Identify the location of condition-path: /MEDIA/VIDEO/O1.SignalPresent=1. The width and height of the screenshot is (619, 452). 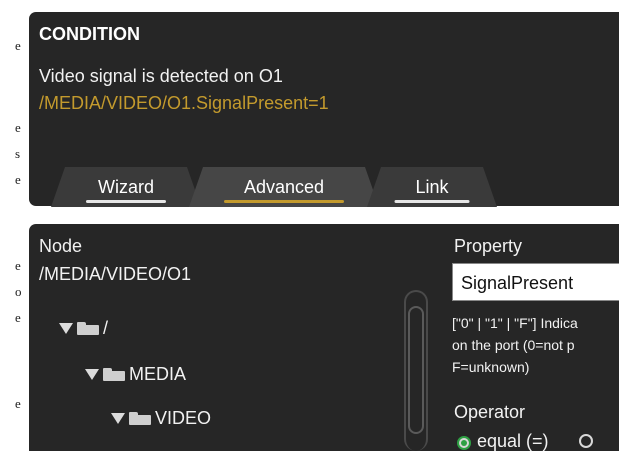
(184, 103).